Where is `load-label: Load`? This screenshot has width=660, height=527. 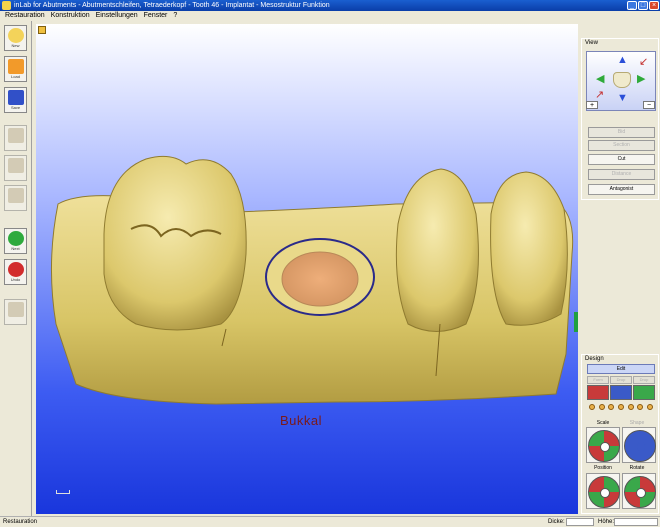 load-label: Load is located at coordinates (15, 76).